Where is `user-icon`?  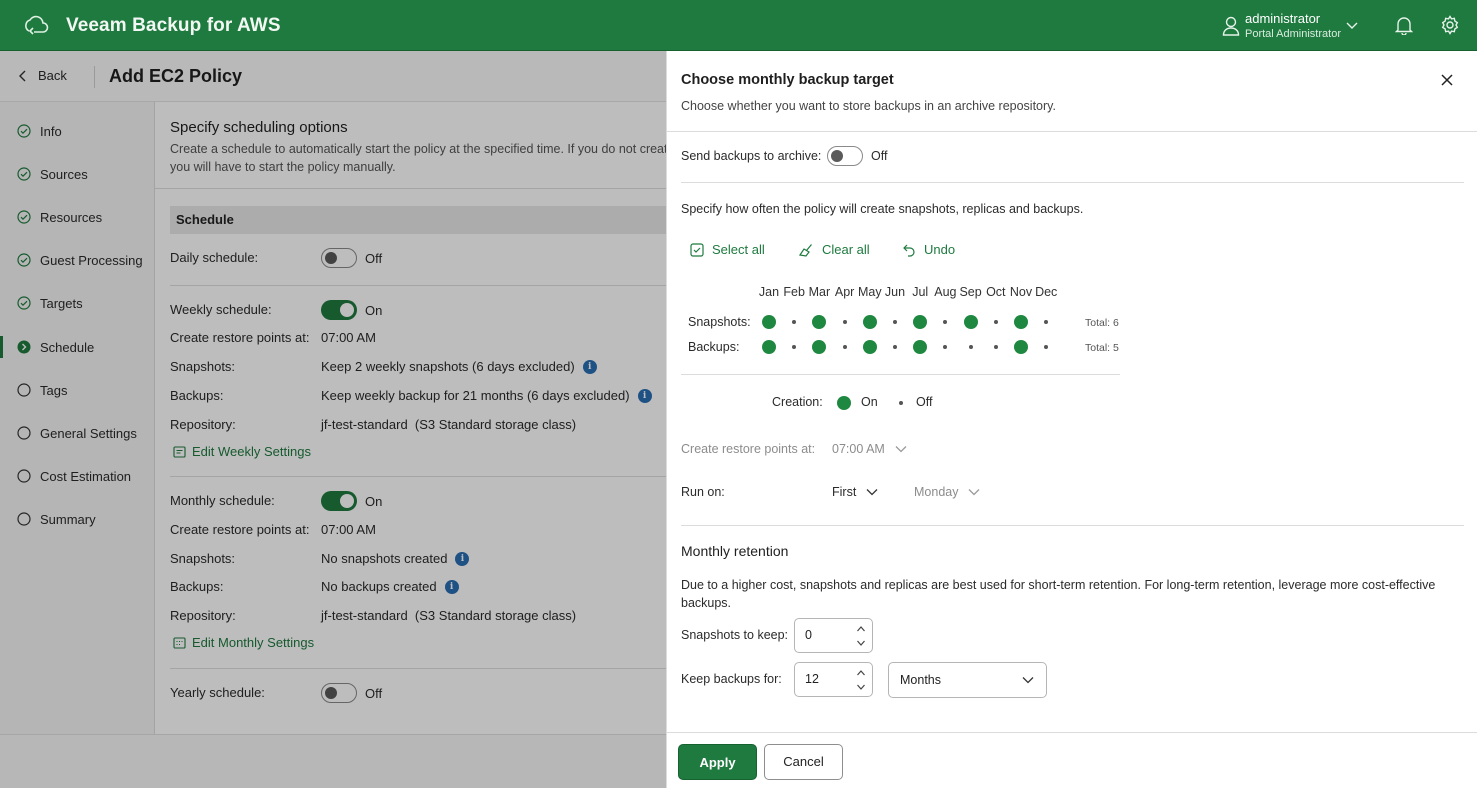
user-icon is located at coordinates (1231, 26).